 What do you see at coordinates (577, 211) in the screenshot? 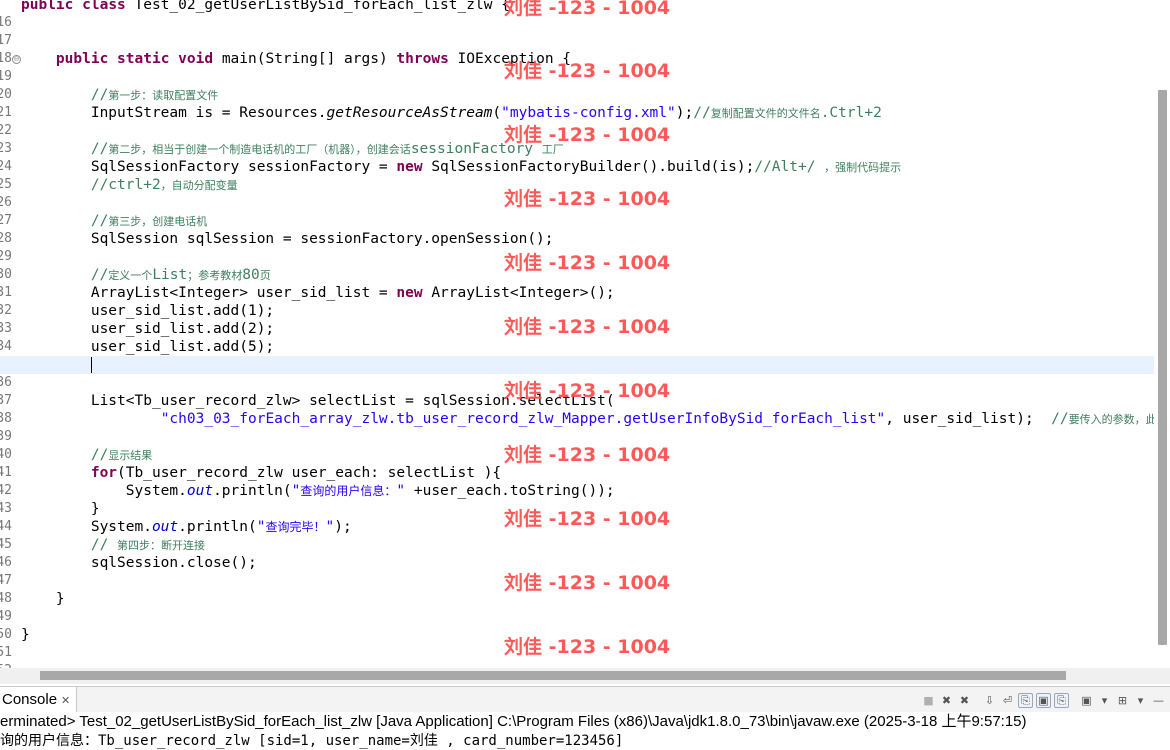
I see `code-line: 27` at bounding box center [577, 211].